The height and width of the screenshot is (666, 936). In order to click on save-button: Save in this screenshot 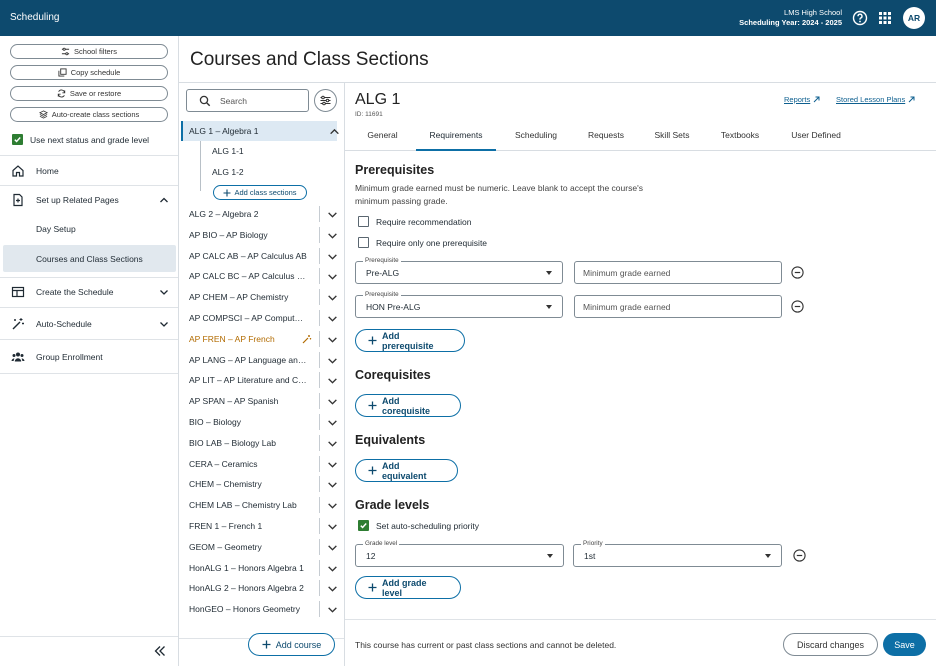, I will do `click(904, 644)`.